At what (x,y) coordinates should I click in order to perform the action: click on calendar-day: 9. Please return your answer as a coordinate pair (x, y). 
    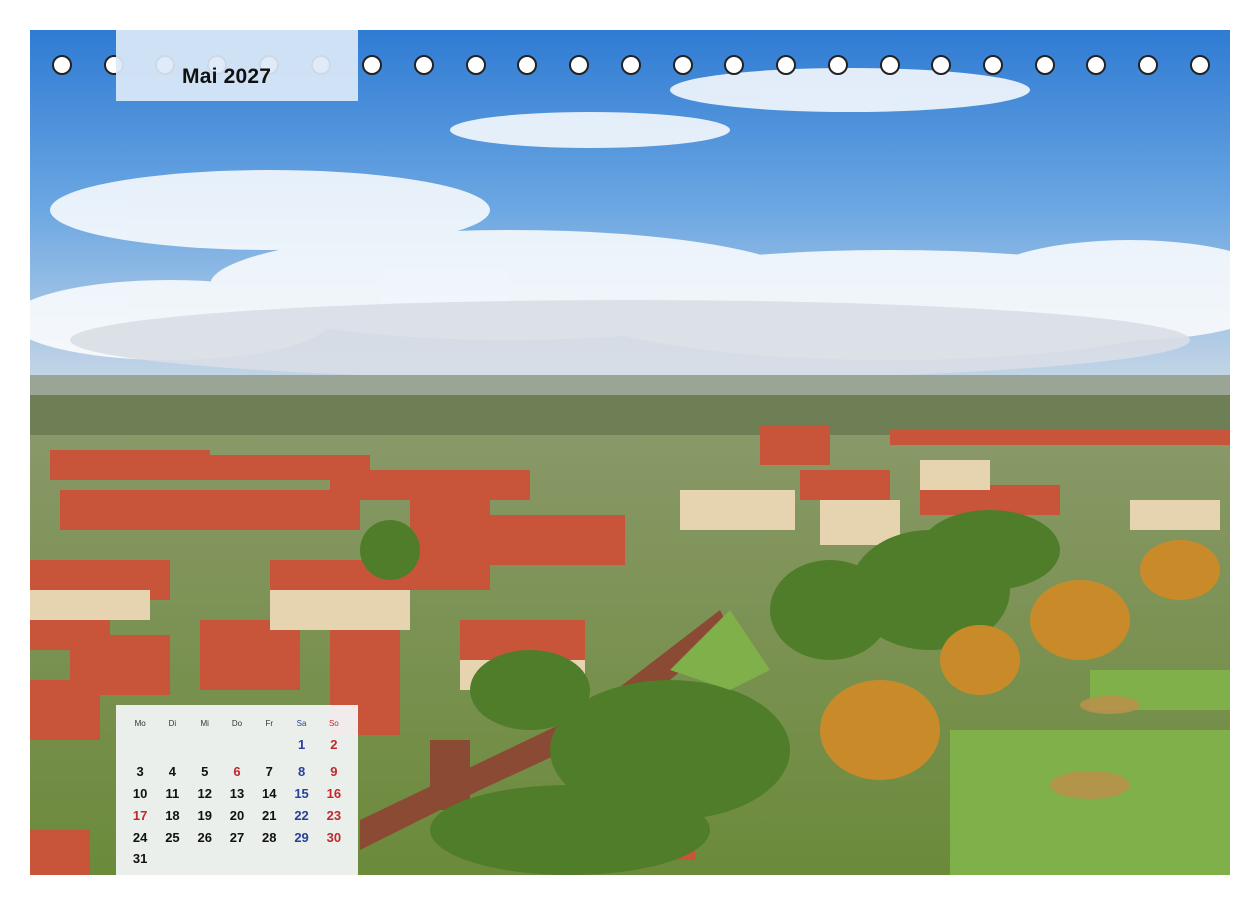
    Looking at the image, I should click on (334, 771).